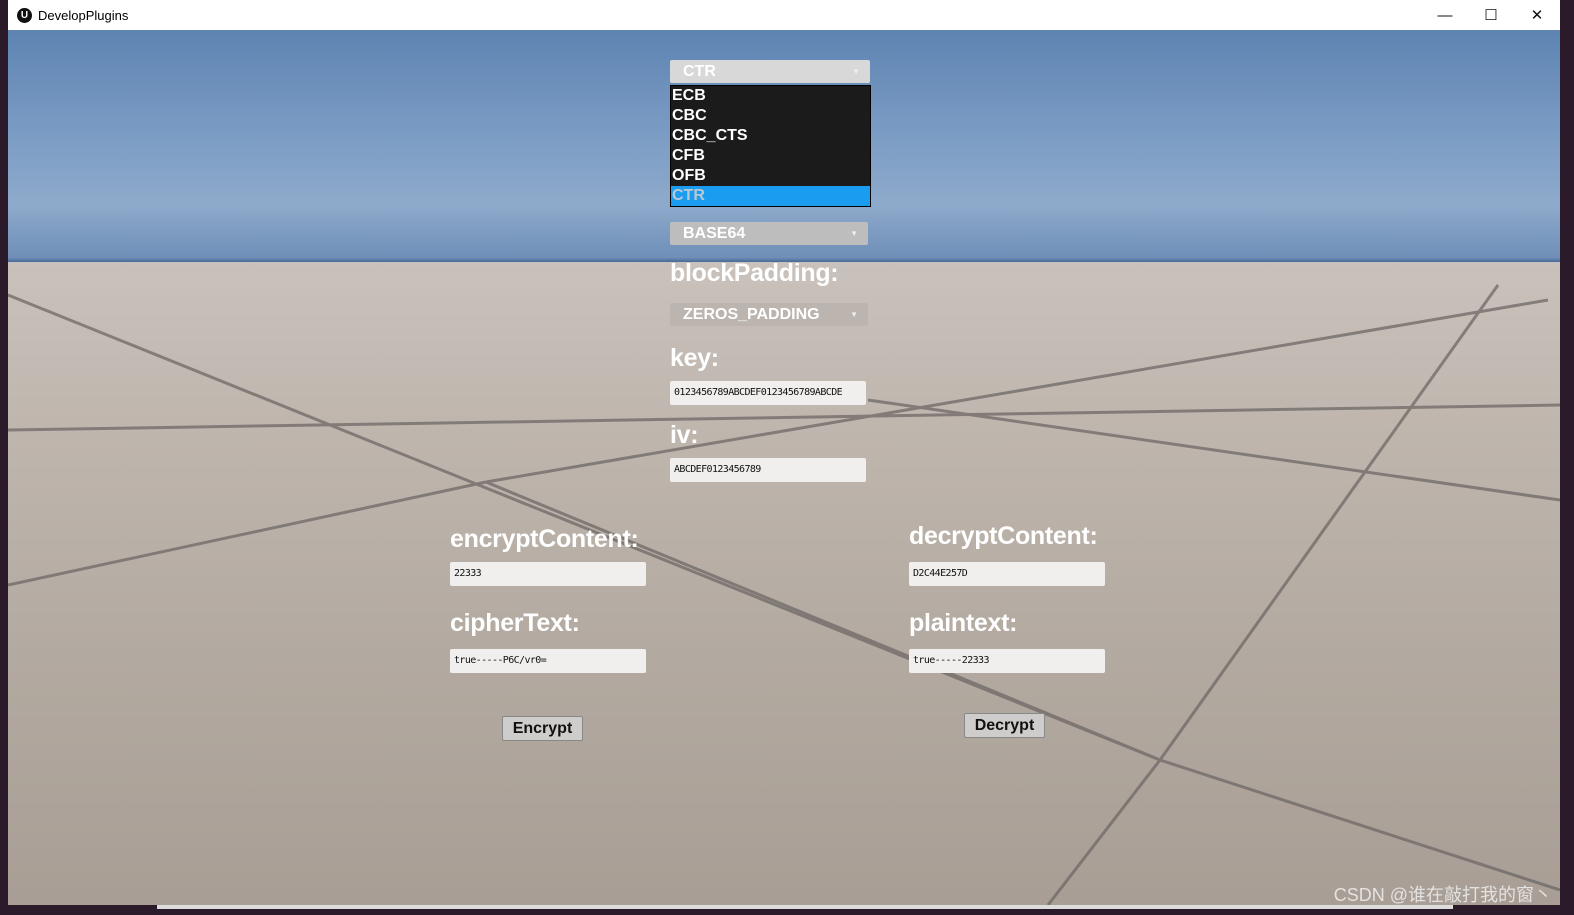 Image resolution: width=1574 pixels, height=915 pixels. Describe the element at coordinates (770, 156) in the screenshot. I see `mode-option-cfb: CFB` at that location.